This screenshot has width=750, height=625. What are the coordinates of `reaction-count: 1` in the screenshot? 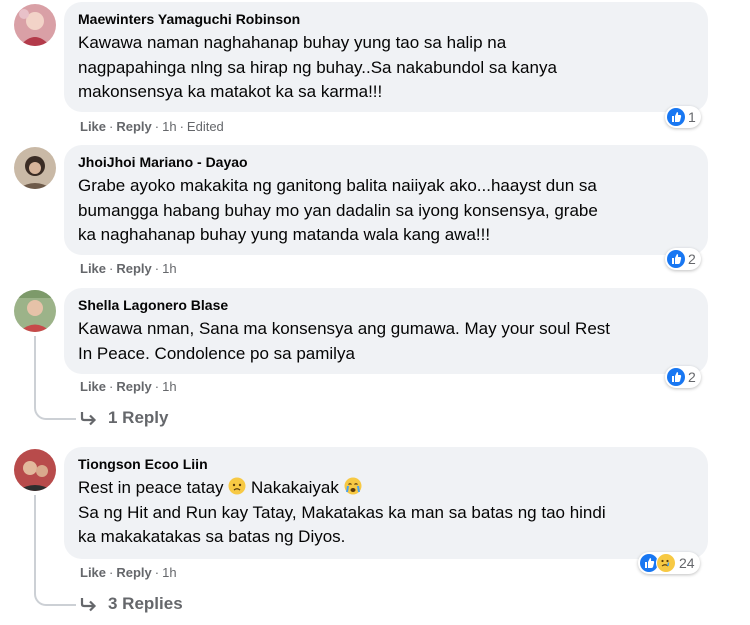 It's located at (683, 117).